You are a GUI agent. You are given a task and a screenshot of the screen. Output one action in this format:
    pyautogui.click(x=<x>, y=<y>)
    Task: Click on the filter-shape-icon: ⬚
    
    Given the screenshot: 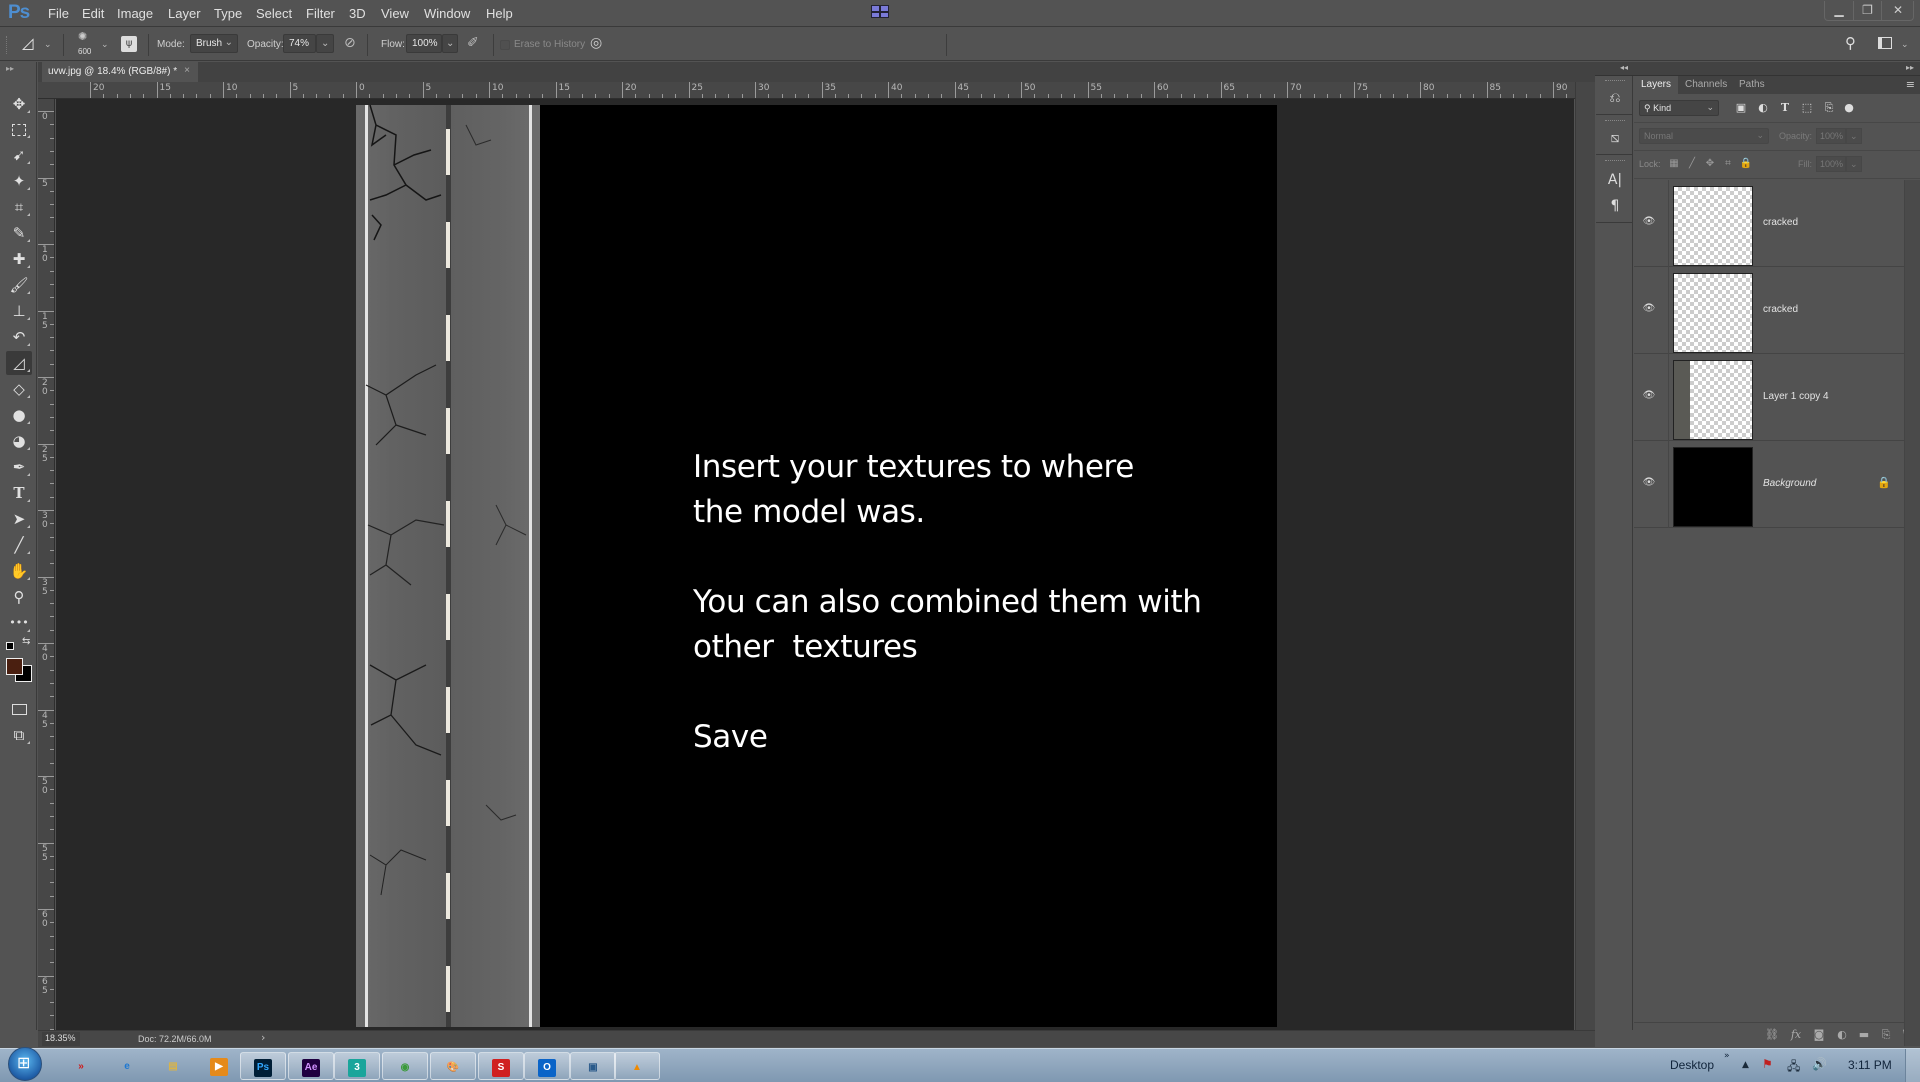 What is the action you would take?
    pyautogui.click(x=1807, y=108)
    